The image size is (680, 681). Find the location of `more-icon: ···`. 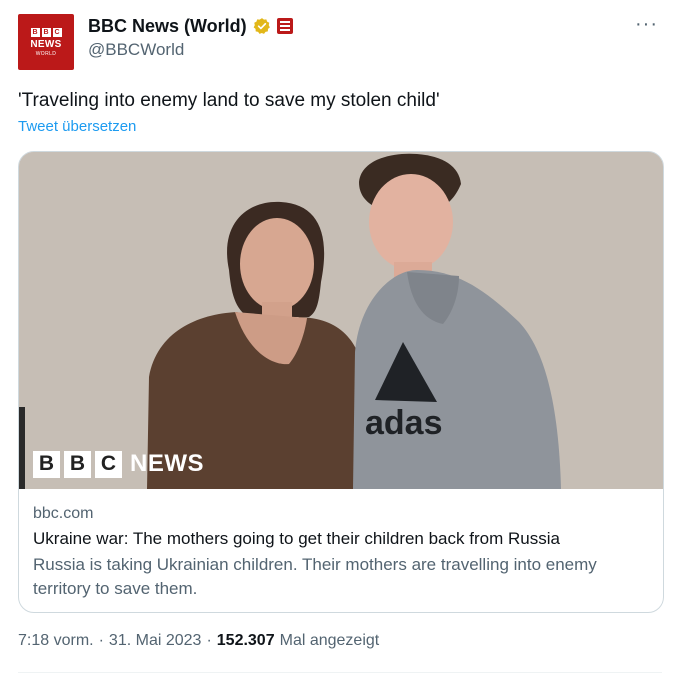

more-icon: ··· is located at coordinates (646, 24).